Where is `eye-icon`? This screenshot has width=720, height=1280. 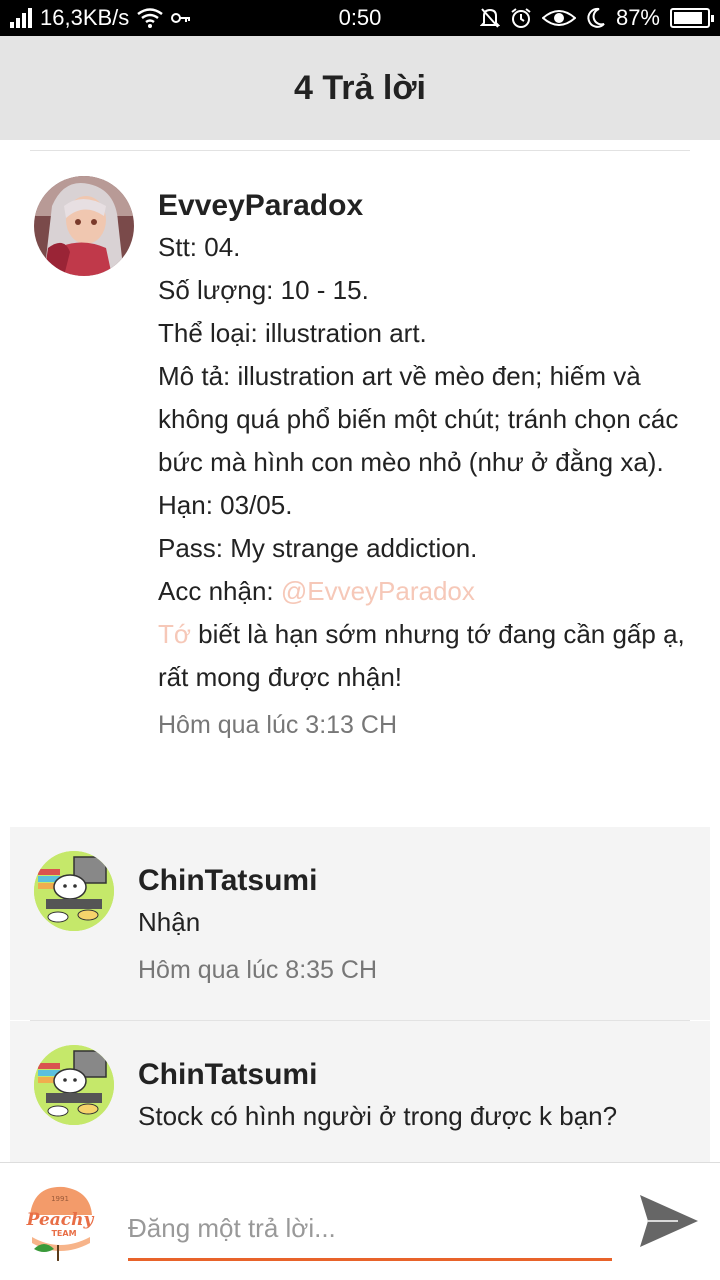
eye-icon is located at coordinates (558, 18).